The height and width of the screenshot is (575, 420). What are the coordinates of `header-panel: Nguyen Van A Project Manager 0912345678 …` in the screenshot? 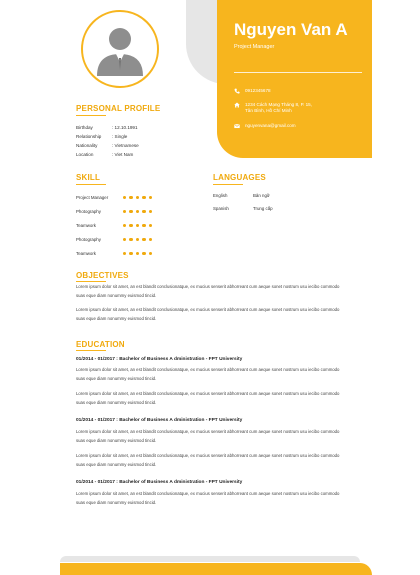 It's located at (294, 79).